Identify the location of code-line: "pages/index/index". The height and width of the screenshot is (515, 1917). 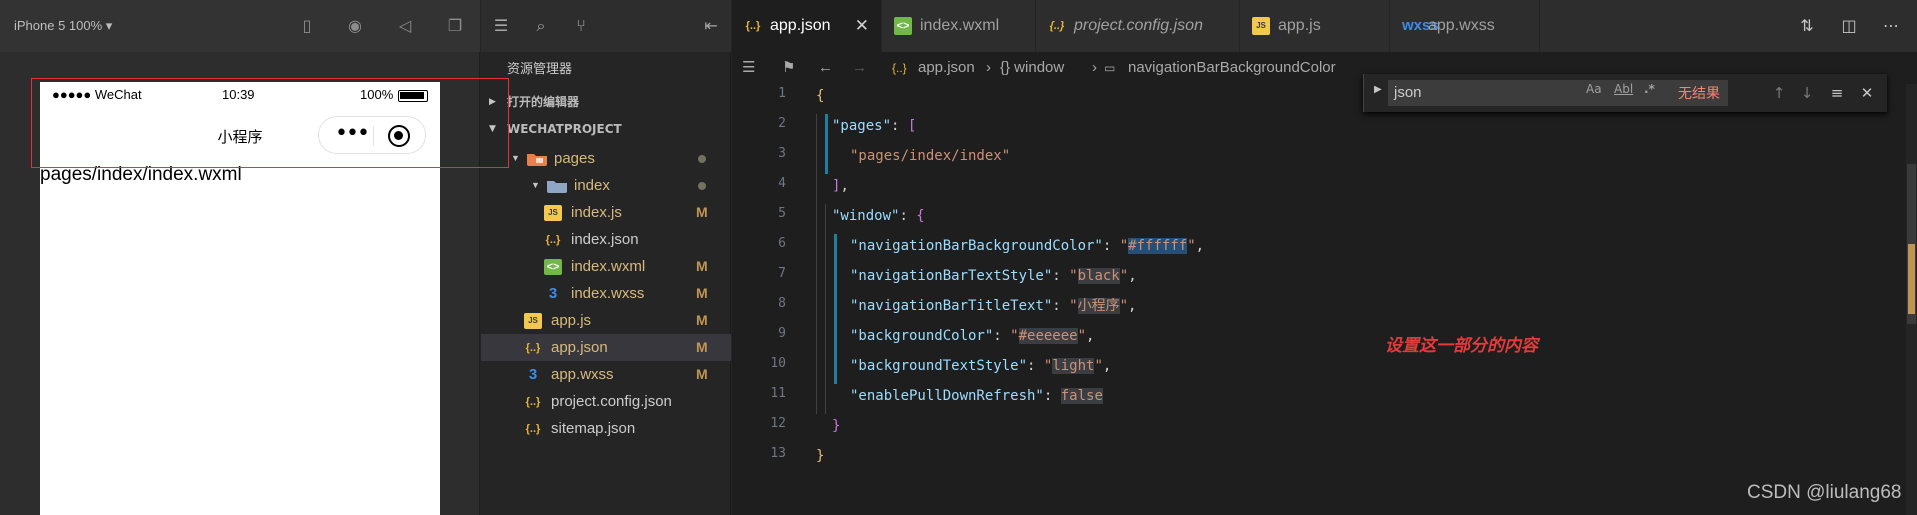
(930, 156).